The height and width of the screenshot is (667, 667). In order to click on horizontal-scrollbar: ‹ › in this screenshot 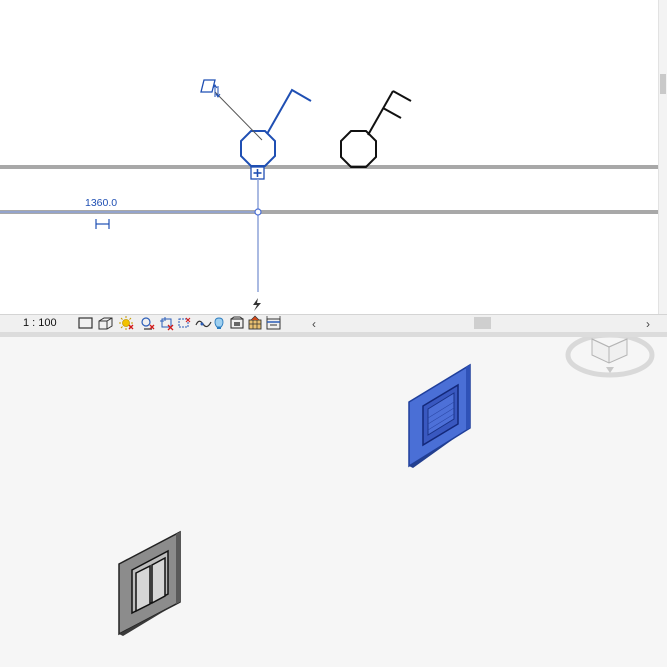, I will do `click(482, 324)`.